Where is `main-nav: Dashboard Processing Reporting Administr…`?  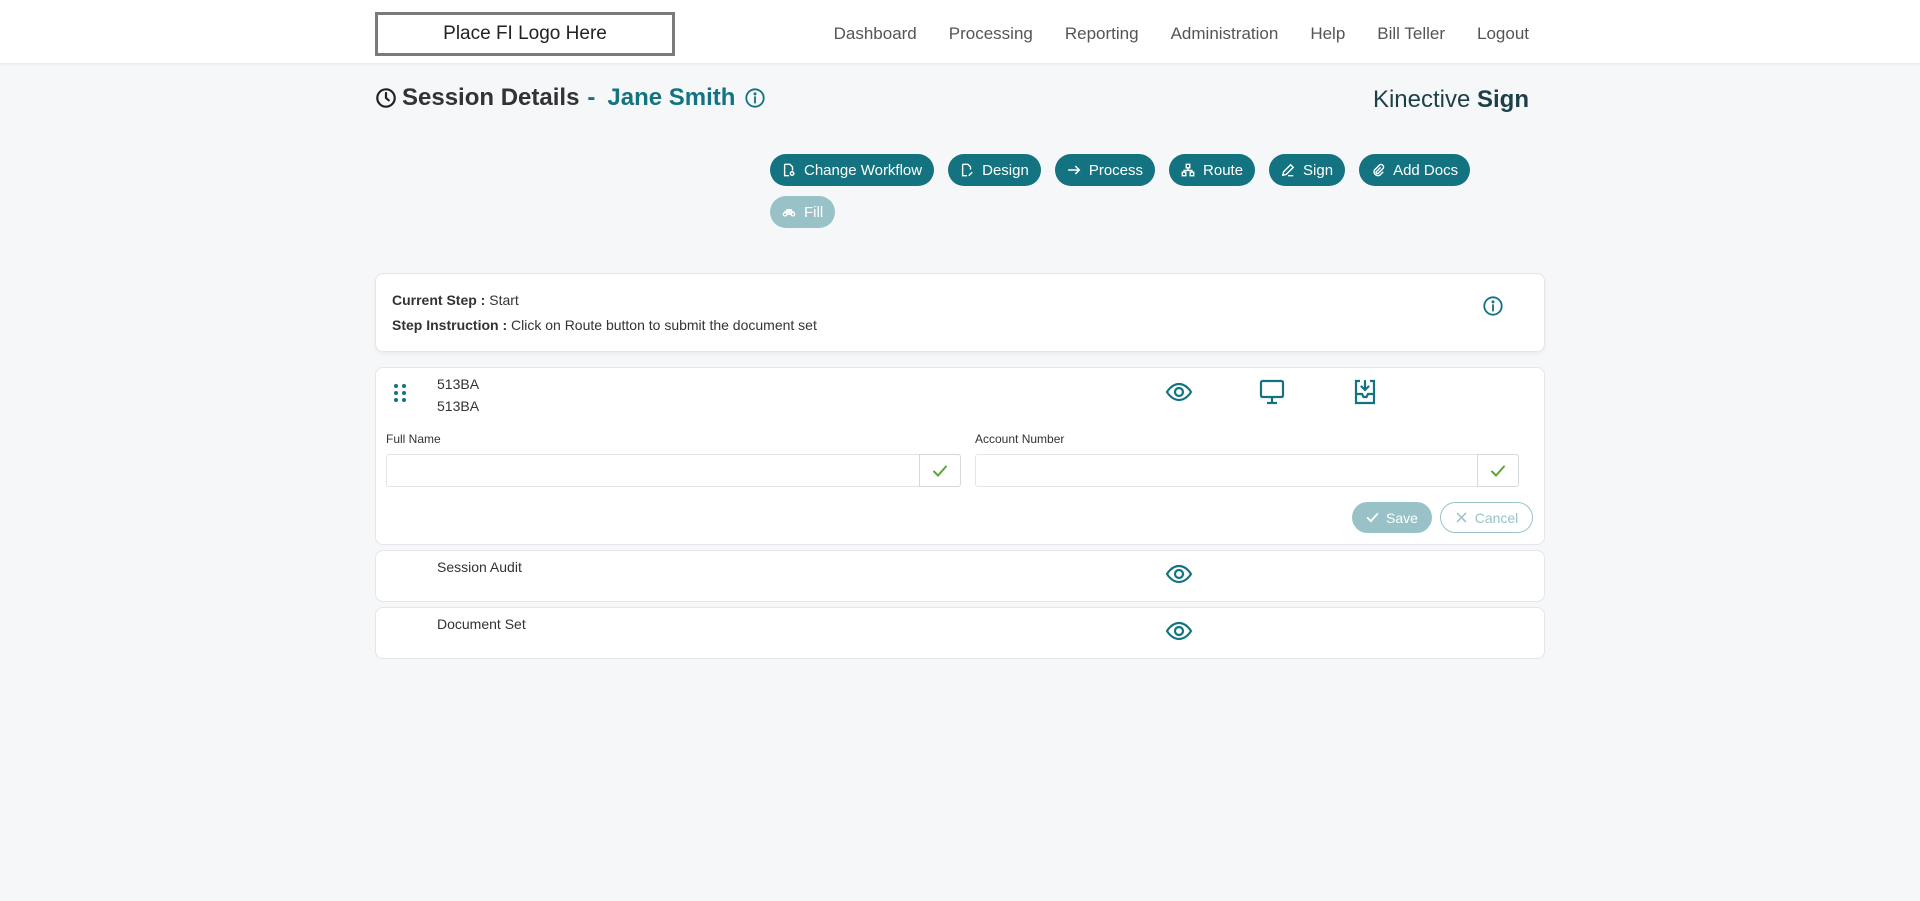
main-nav: Dashboard Processing Reporting Administr… is located at coordinates (1181, 34).